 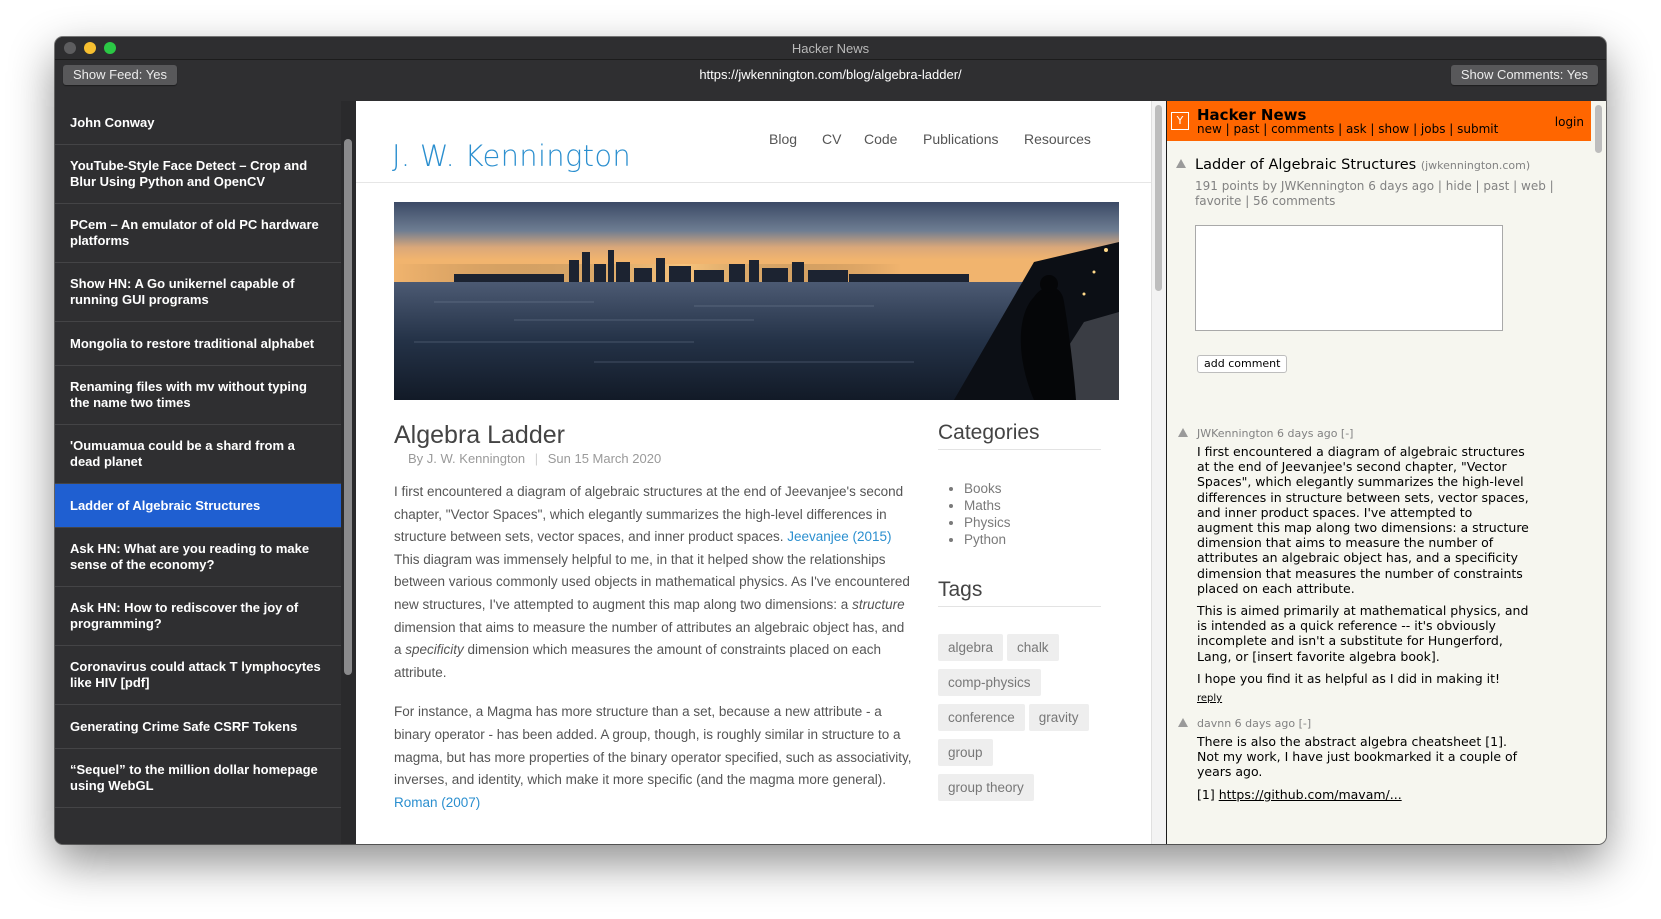 I want to click on nav-cv: CV, so click(x=831, y=139).